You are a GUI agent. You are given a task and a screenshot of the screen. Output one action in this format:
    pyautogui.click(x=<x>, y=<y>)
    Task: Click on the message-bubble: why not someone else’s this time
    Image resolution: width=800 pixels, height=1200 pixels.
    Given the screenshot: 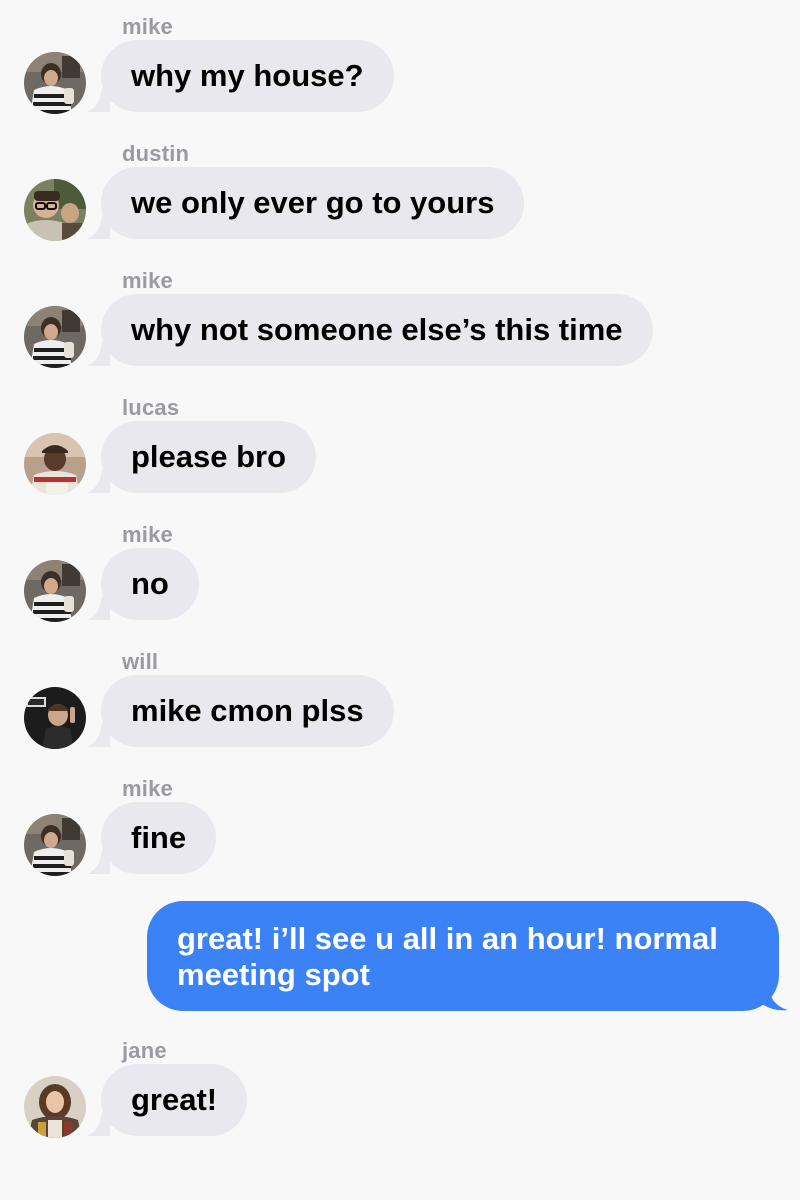 What is the action you would take?
    pyautogui.click(x=377, y=330)
    